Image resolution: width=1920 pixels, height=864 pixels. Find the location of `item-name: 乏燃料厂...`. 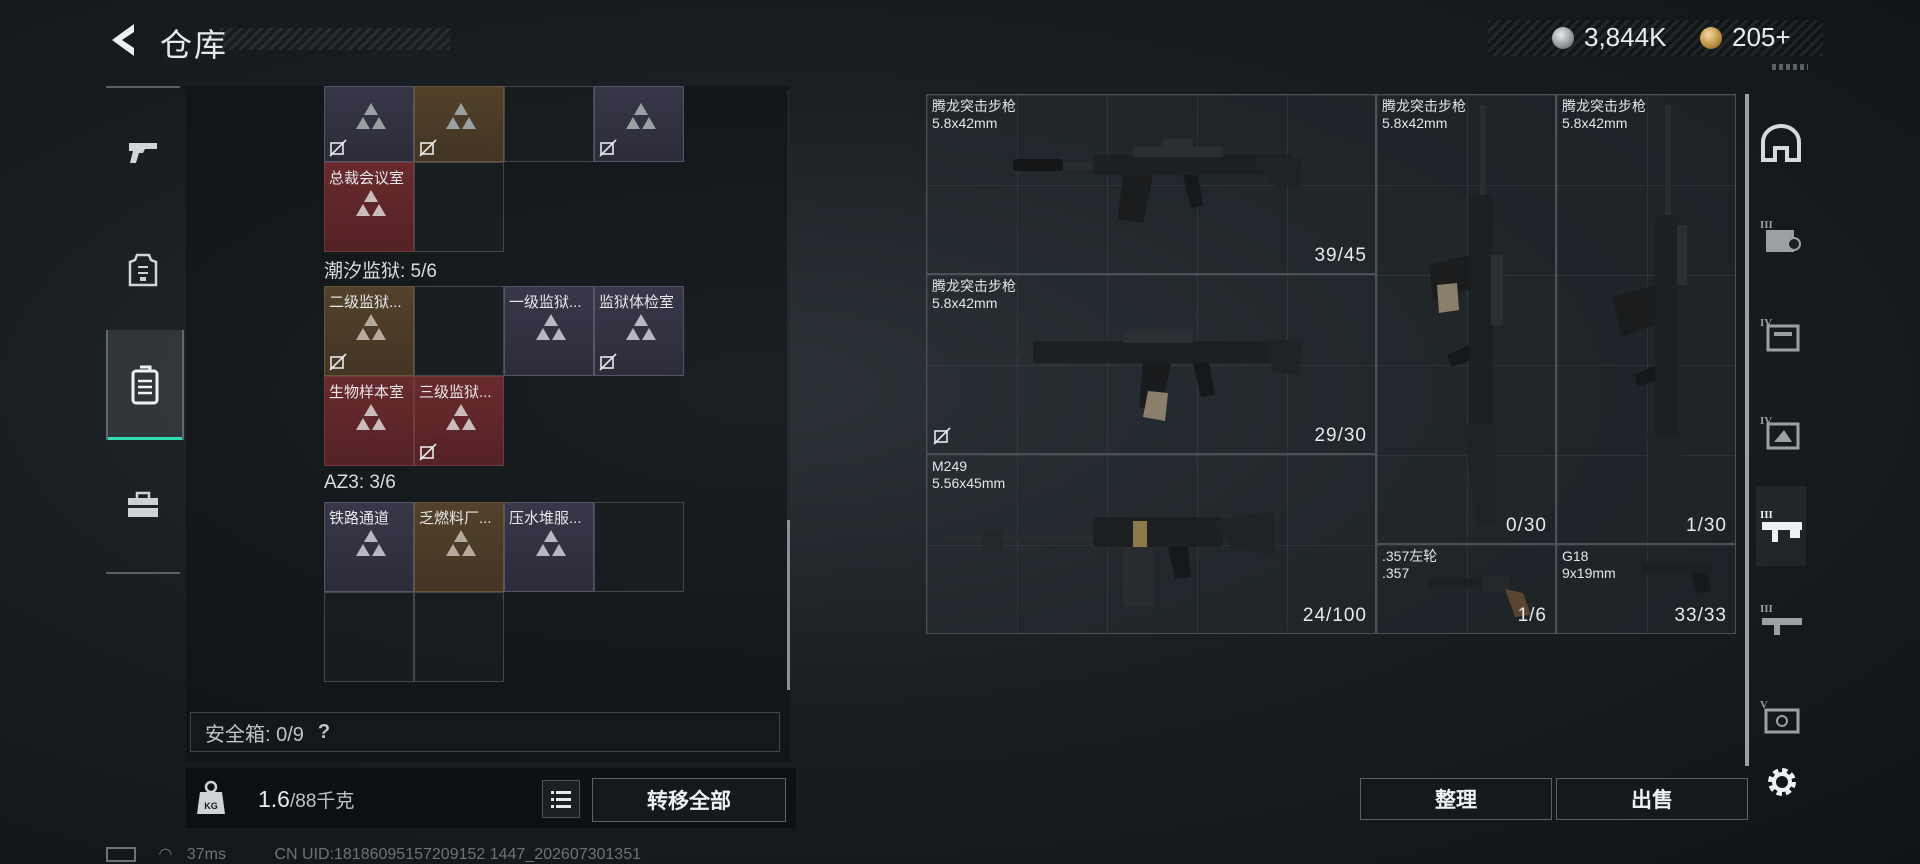

item-name: 乏燃料厂... is located at coordinates (455, 518).